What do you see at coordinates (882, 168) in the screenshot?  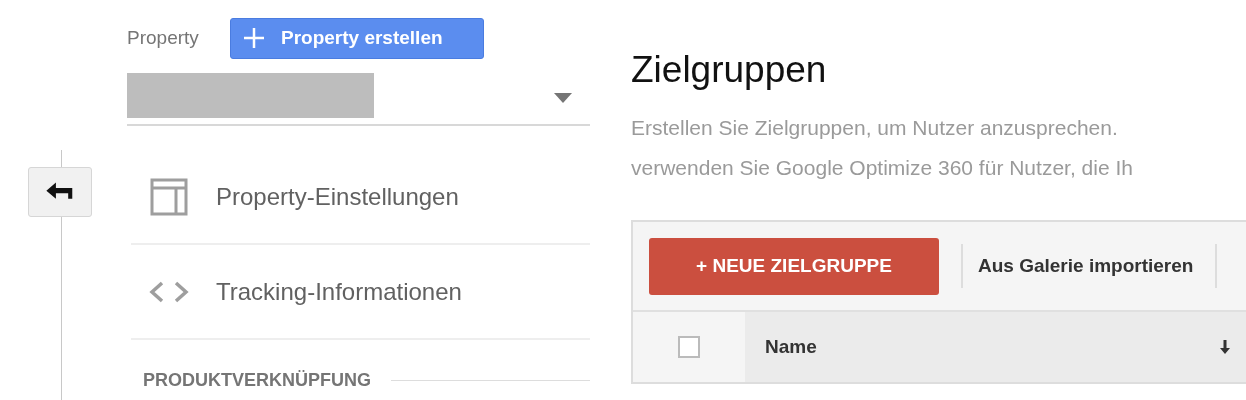 I see `description-text: verwenden Sie Google Optimize 360 für Nutzer, die Ih` at bounding box center [882, 168].